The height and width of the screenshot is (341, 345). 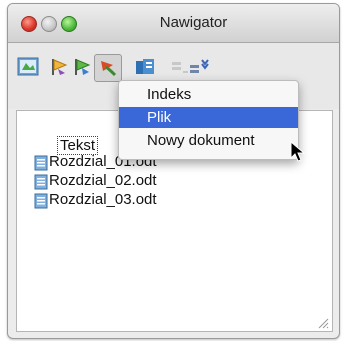 I want to click on tree-item: Rozdzial_03.odt, so click(x=103, y=199).